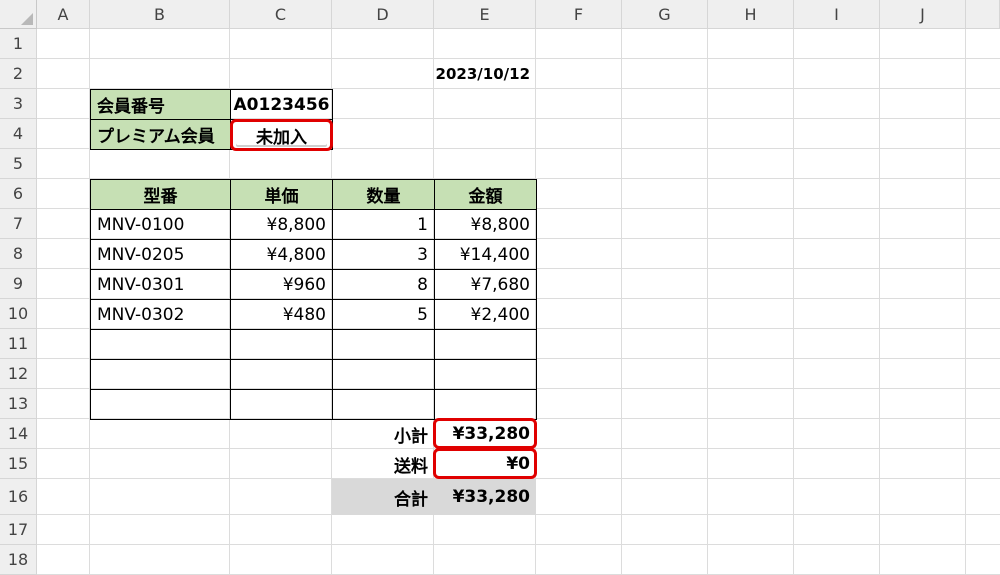 Image resolution: width=1000 pixels, height=575 pixels. What do you see at coordinates (18, 284) in the screenshot?
I see `row-header-9: 9` at bounding box center [18, 284].